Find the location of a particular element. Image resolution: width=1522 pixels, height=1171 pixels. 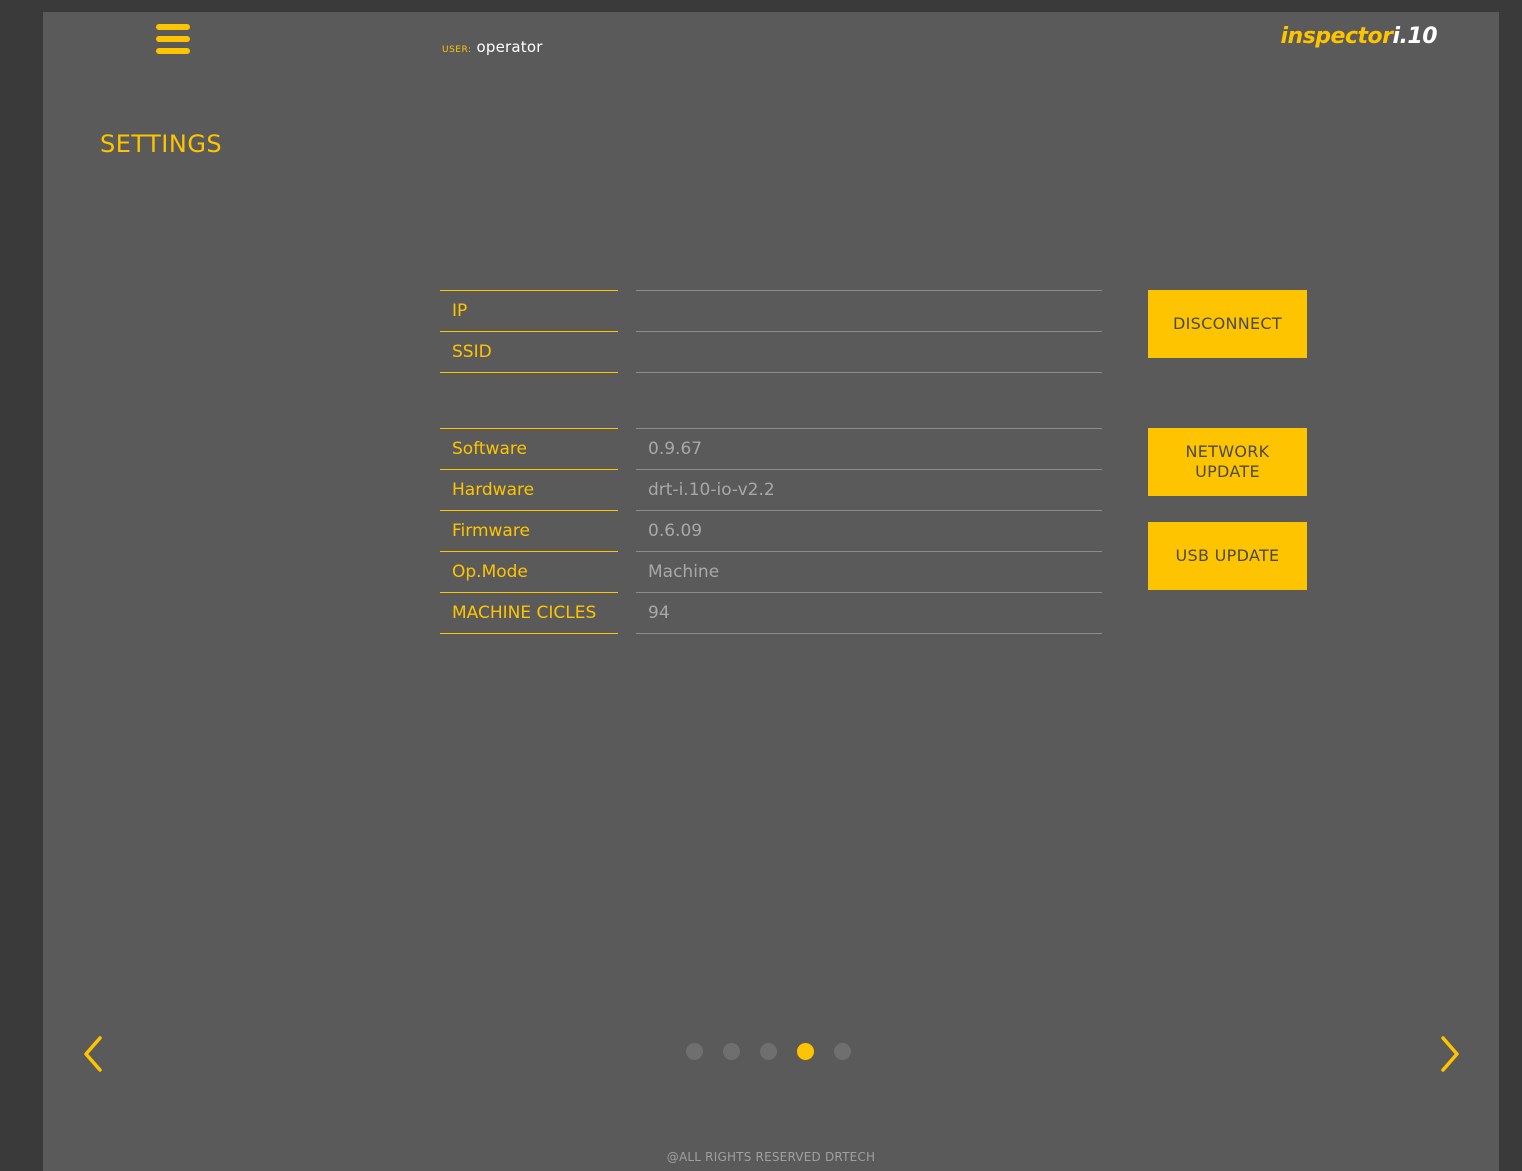

disconnect-button: DISCONNECT is located at coordinates (1227, 324).